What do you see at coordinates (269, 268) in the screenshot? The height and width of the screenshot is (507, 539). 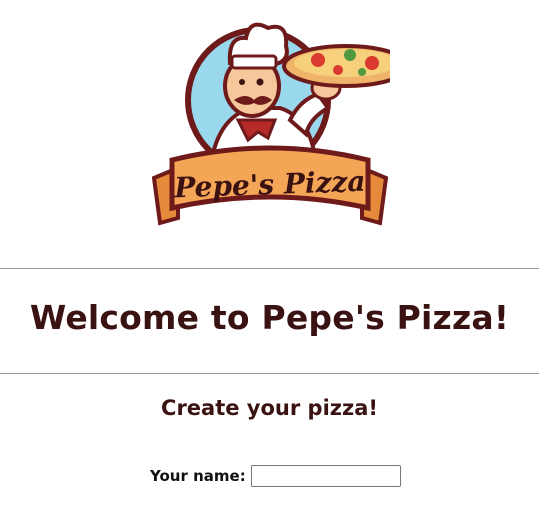 I see `top-divider` at bounding box center [269, 268].